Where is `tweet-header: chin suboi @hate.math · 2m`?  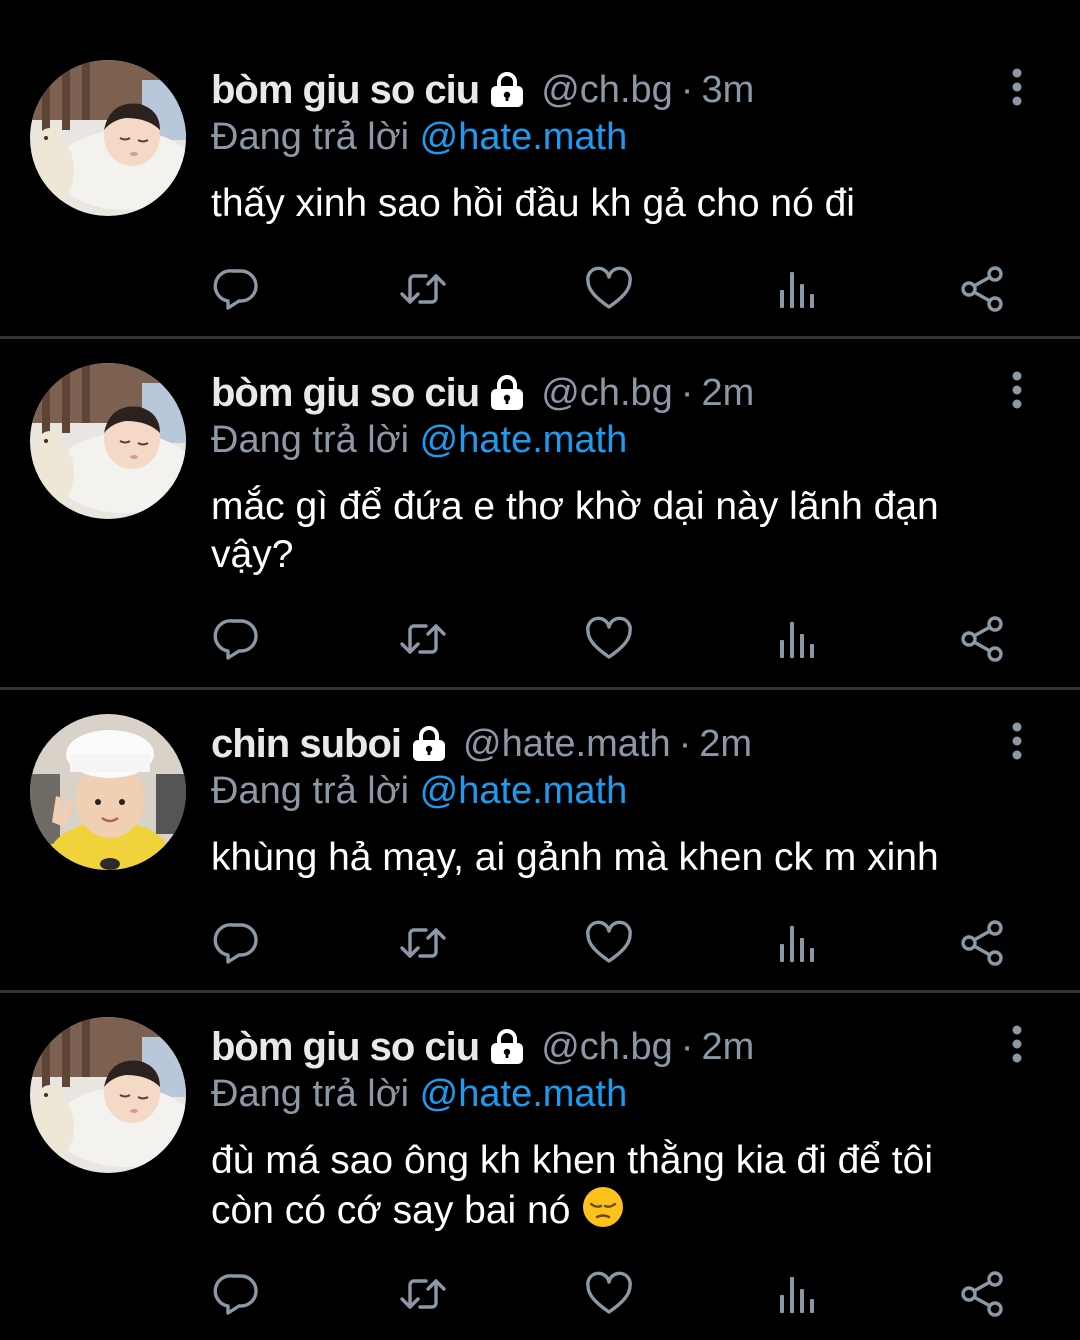
tweet-header: chin suboi @hate.math · 2m is located at coordinates (481, 744).